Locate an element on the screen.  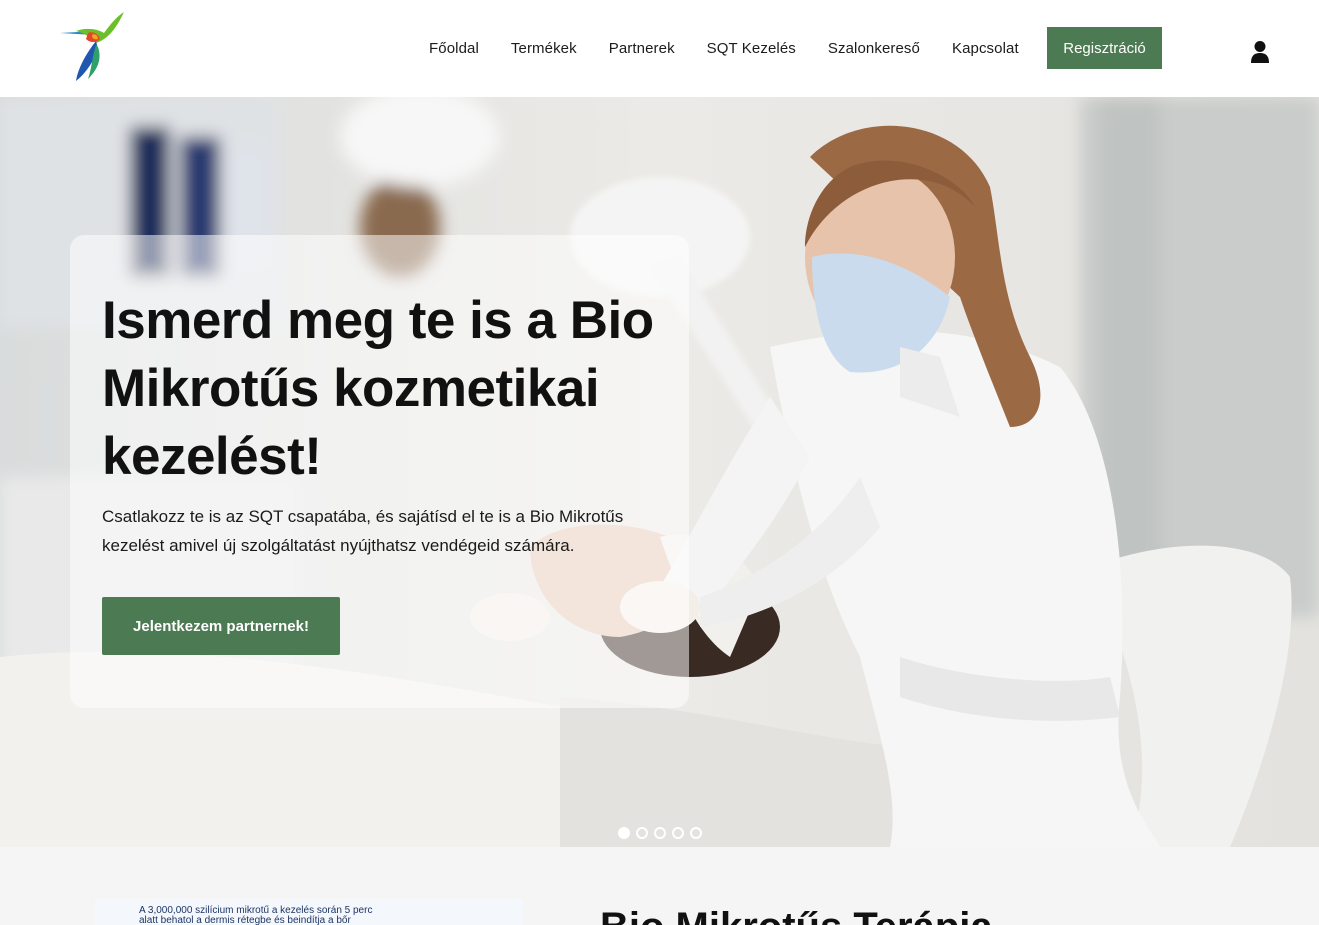
slider-pagination is located at coordinates (663, 833).